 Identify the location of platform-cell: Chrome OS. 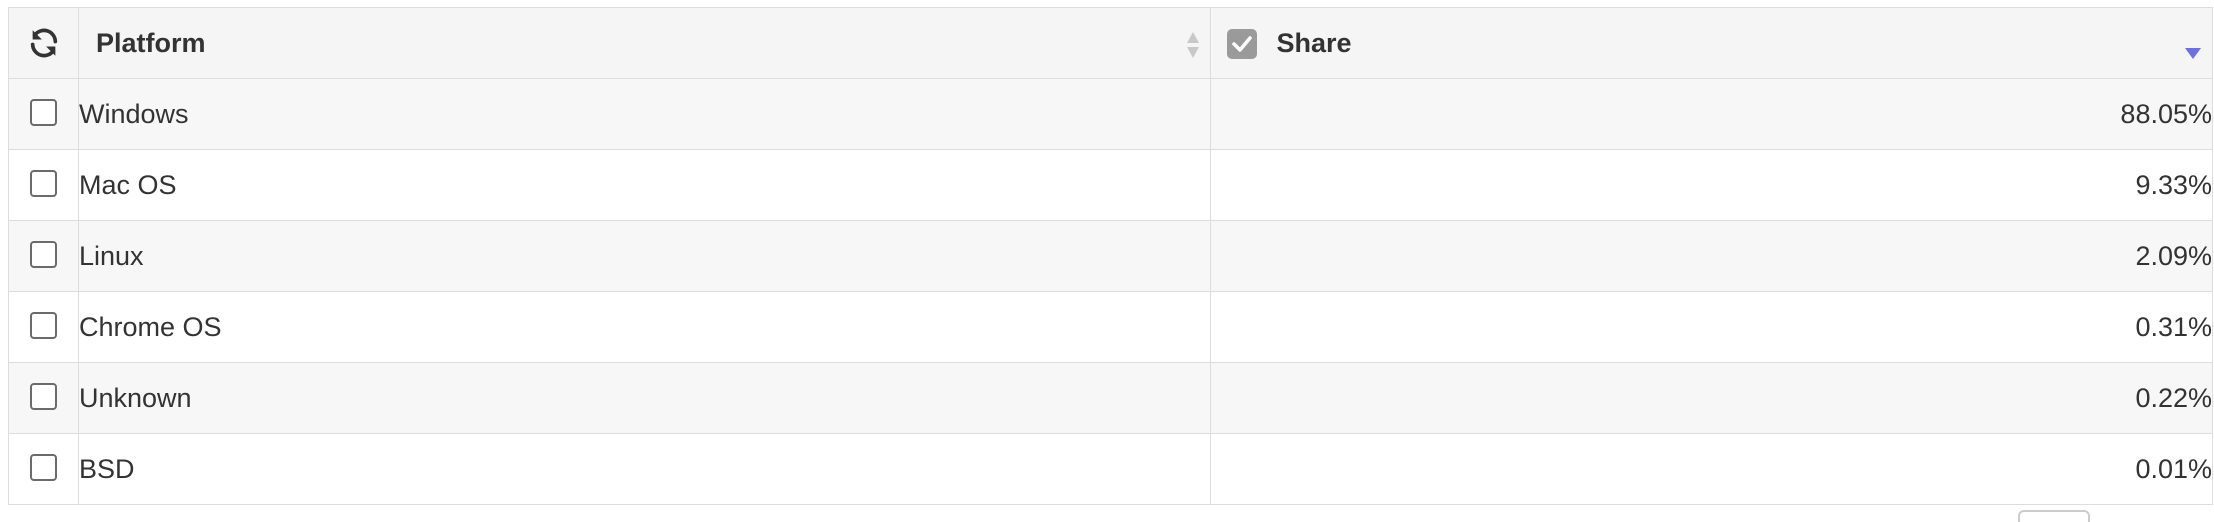
(644, 327).